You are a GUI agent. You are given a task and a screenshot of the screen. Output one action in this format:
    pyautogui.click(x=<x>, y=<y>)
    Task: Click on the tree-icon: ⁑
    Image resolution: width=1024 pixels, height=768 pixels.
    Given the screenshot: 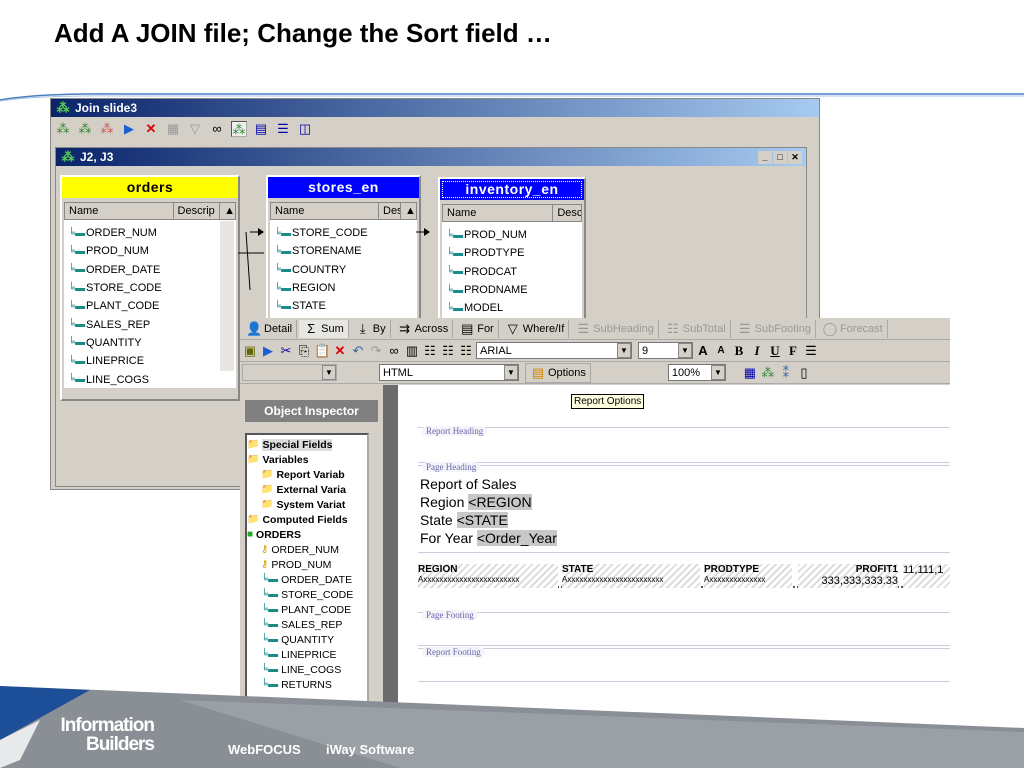 What is the action you would take?
    pyautogui.click(x=786, y=373)
    